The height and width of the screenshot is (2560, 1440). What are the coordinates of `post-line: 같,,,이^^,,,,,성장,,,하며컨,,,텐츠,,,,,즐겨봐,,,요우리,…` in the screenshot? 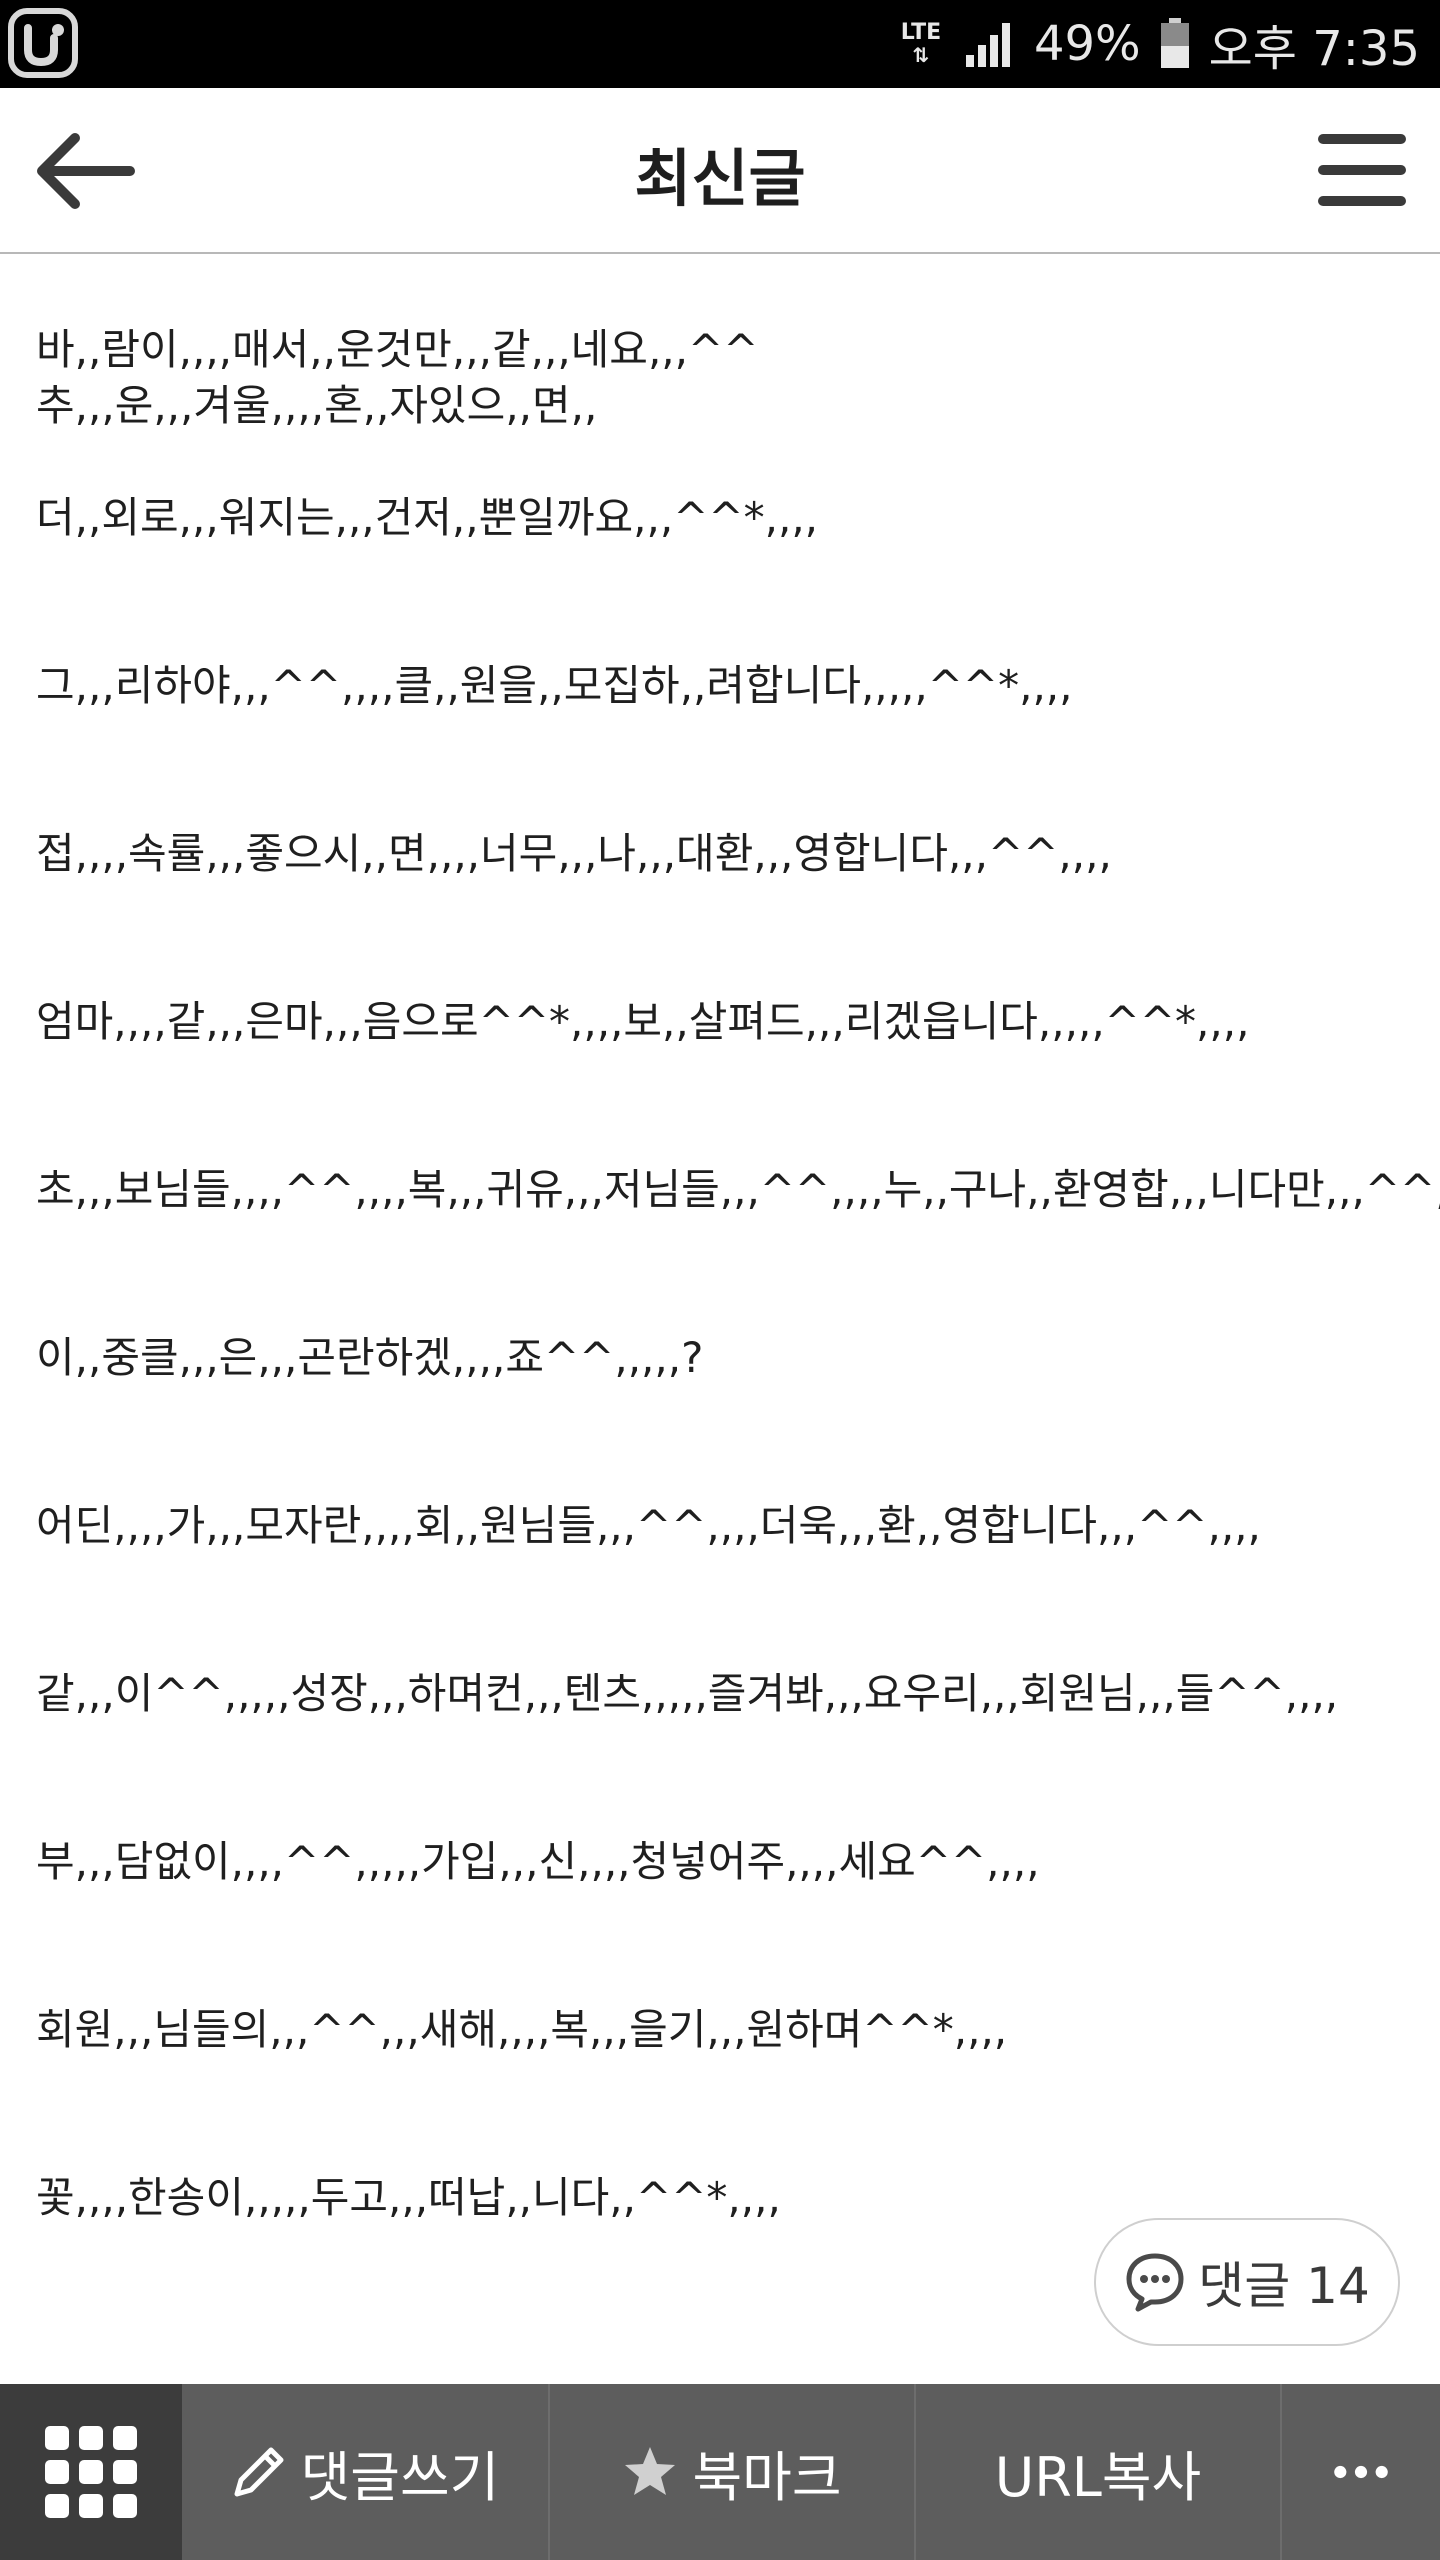 It's located at (687, 1693).